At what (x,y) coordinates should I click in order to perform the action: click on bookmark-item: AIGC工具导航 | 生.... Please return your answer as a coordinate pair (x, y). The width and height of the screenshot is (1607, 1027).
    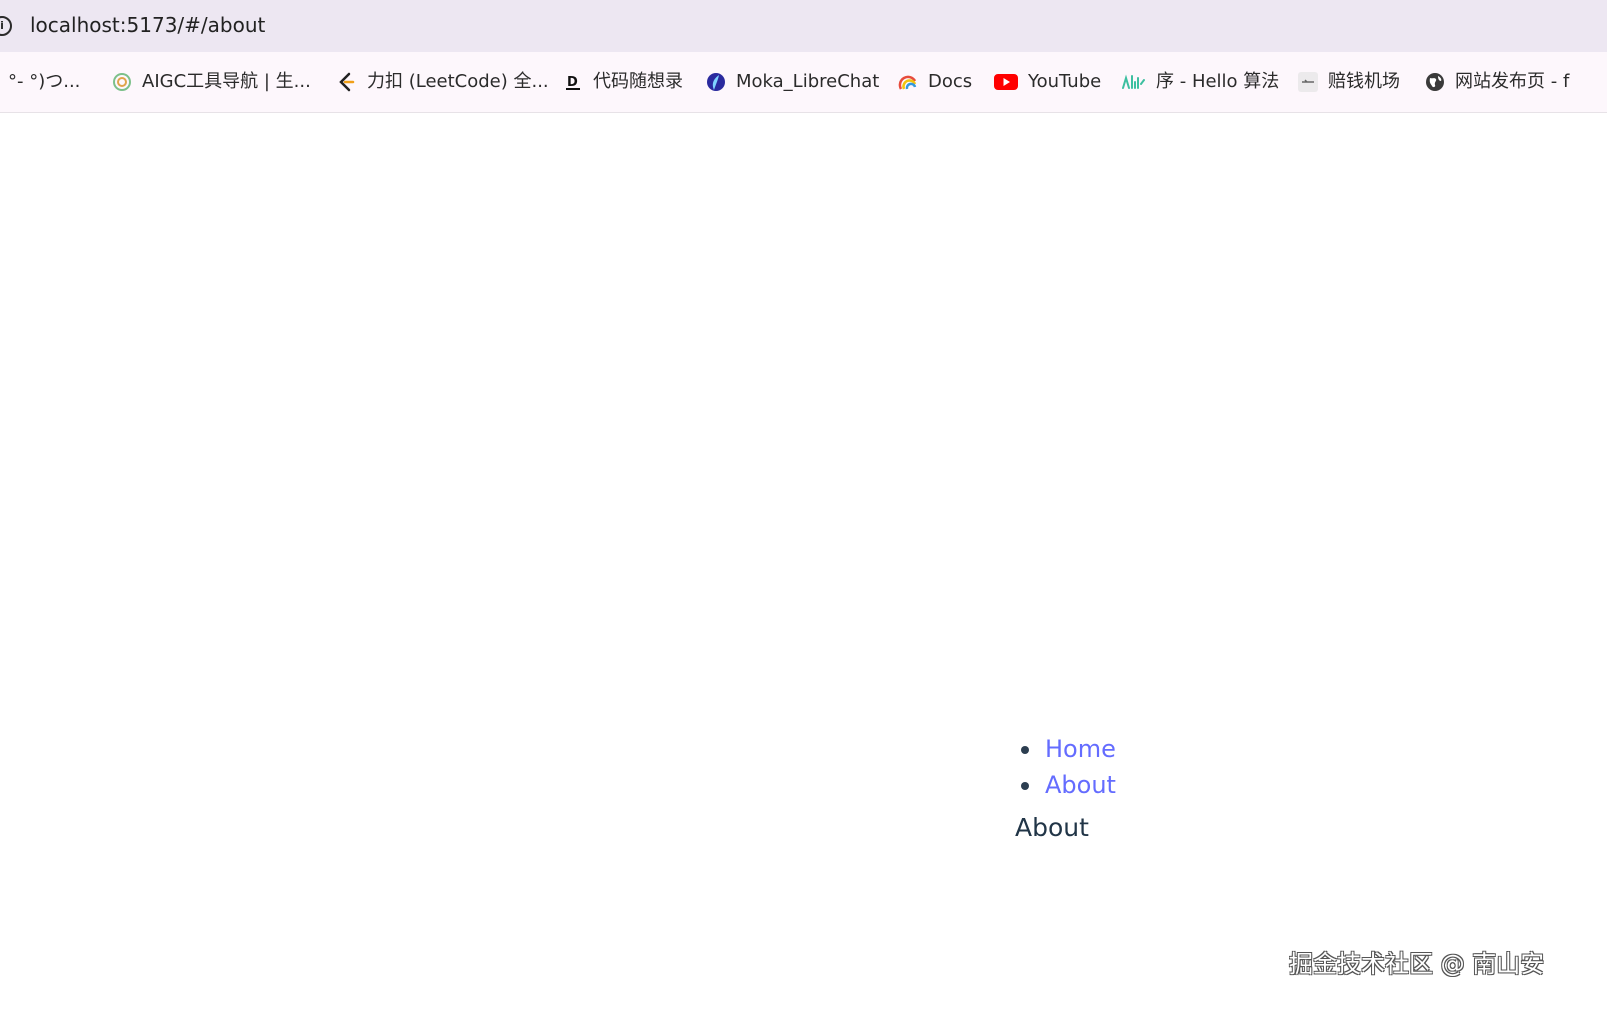
    Looking at the image, I should click on (211, 82).